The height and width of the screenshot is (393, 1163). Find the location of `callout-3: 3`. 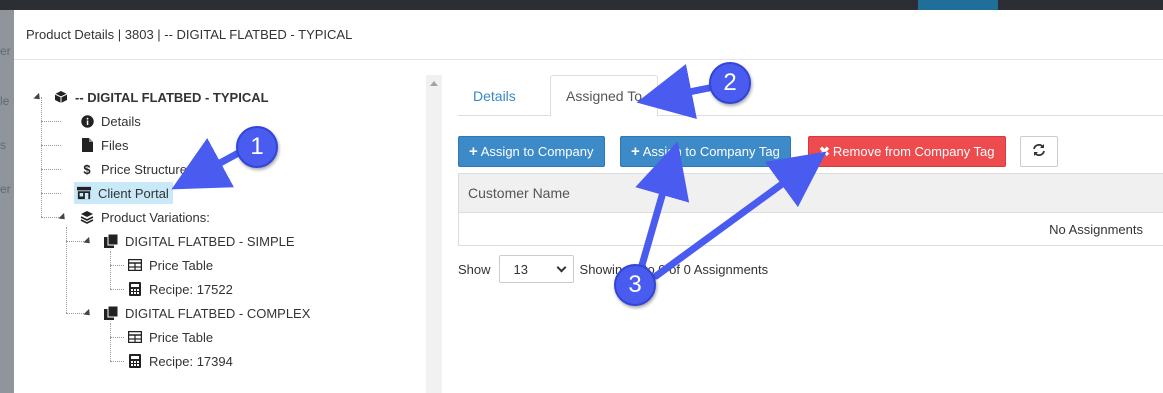

callout-3: 3 is located at coordinates (635, 285).